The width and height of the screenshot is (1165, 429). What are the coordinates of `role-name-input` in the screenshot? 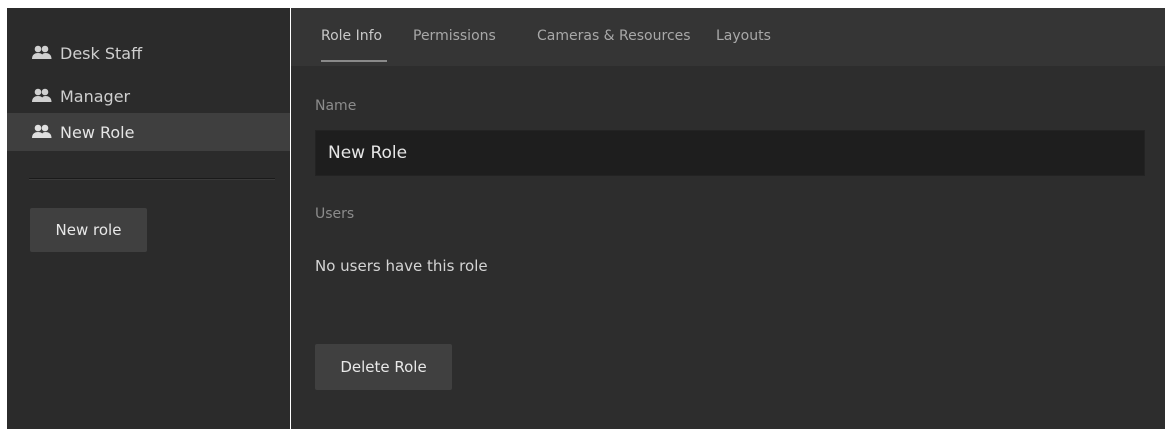 It's located at (730, 153).